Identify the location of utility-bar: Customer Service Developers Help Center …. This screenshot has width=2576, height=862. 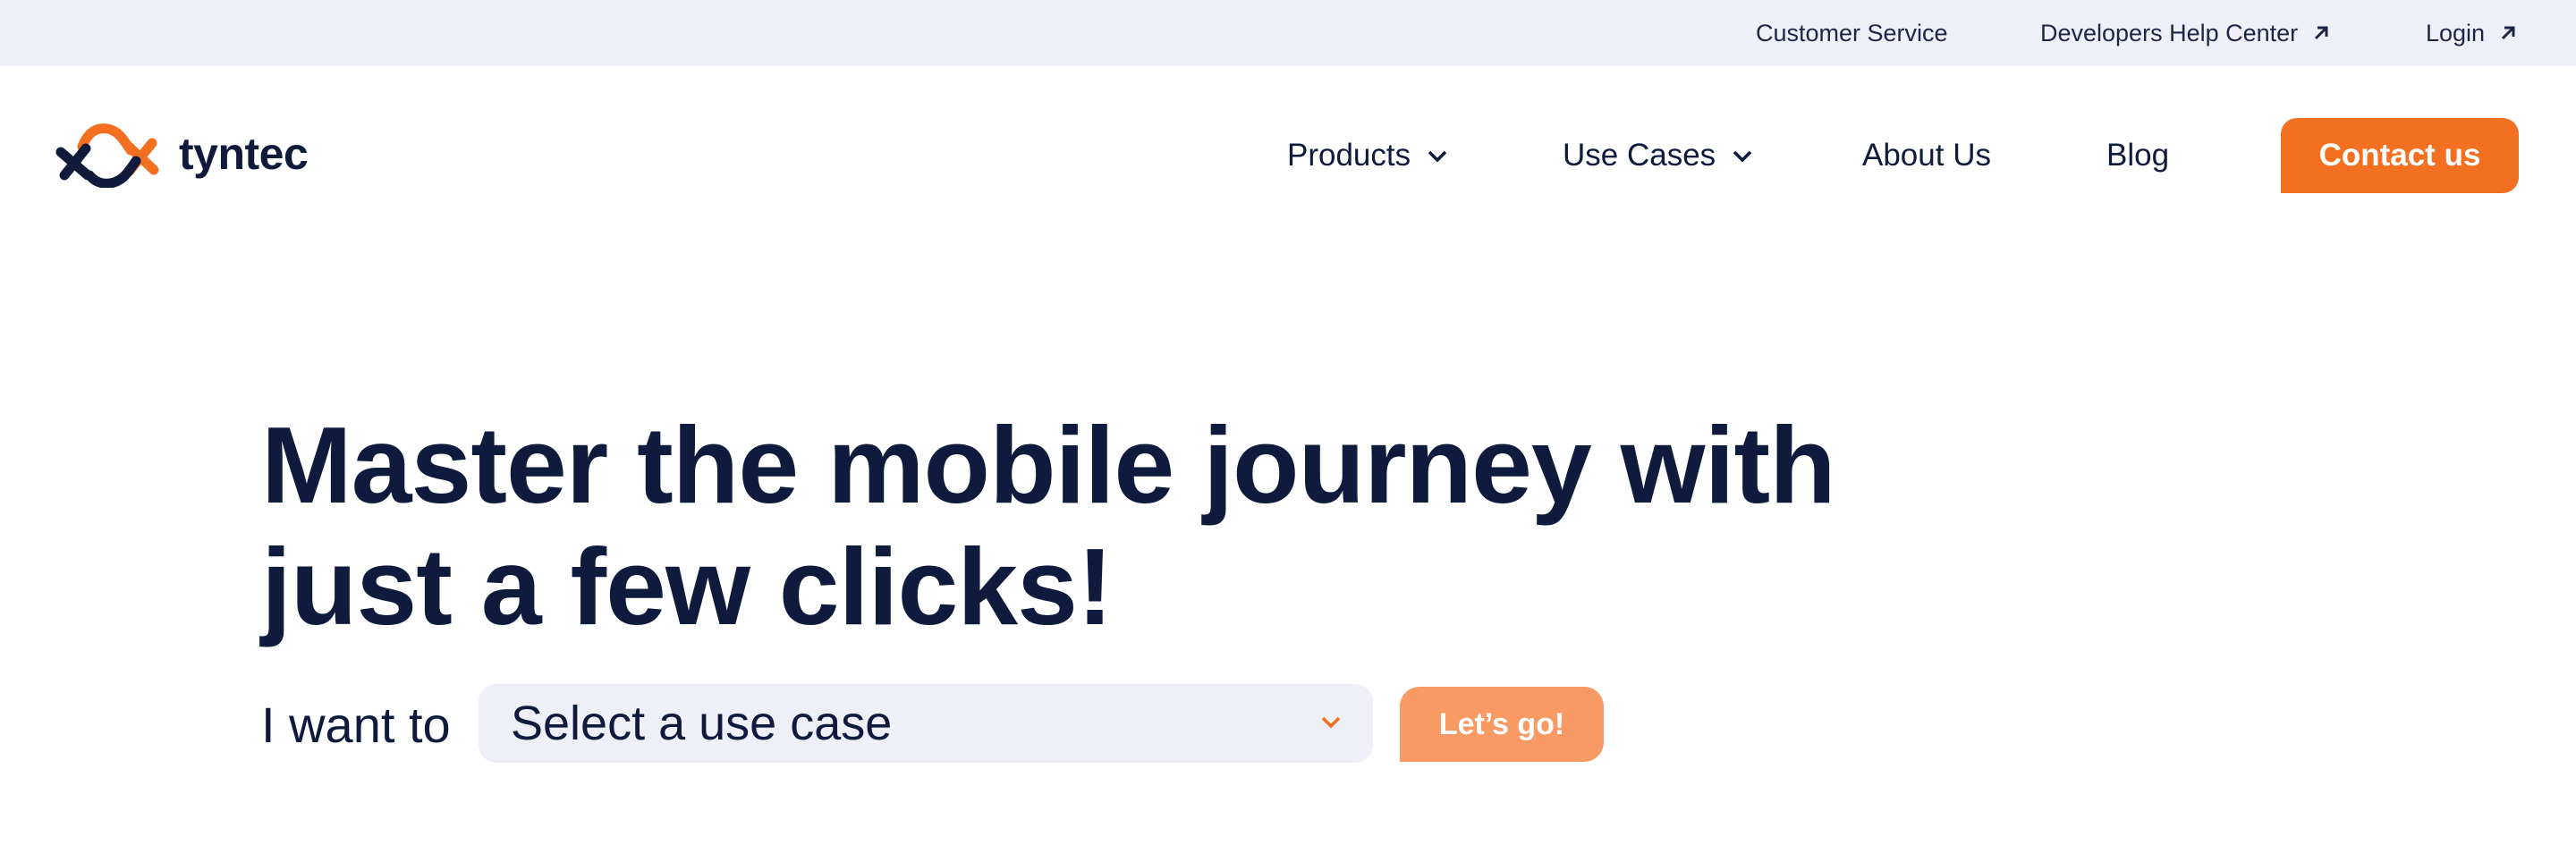
(1288, 33).